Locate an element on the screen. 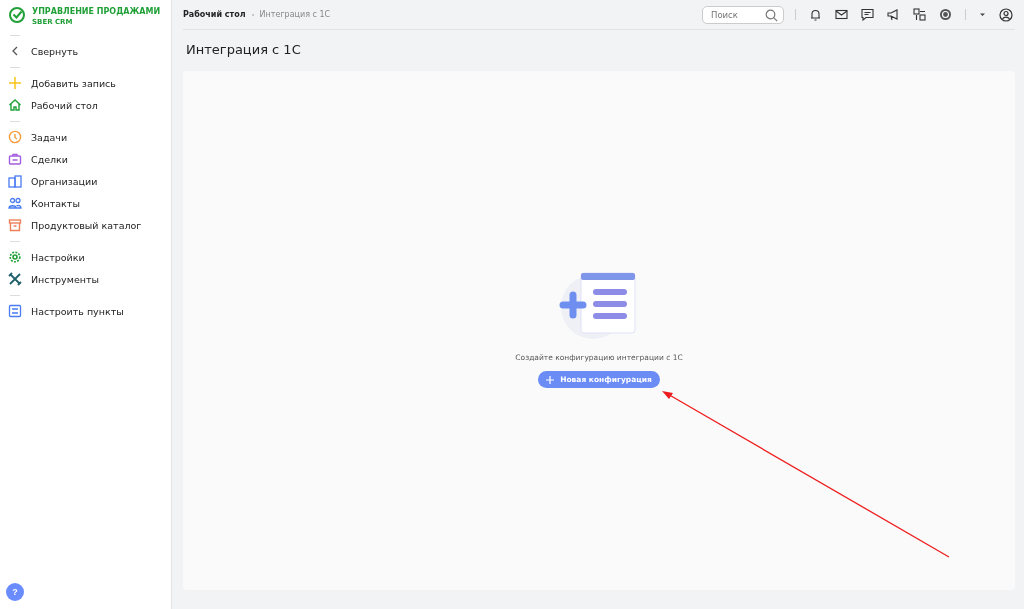 The height and width of the screenshot is (609, 1024). sidebar-item: Сделки is located at coordinates (85, 159).